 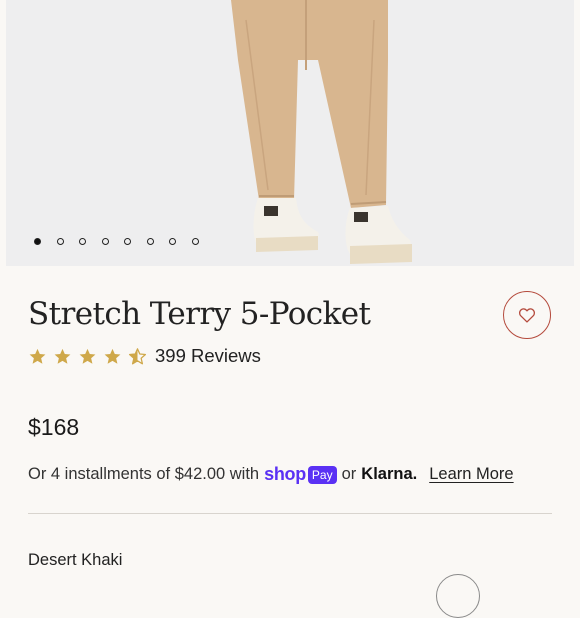 I want to click on product-rating: 399 Reviews, so click(x=144, y=356).